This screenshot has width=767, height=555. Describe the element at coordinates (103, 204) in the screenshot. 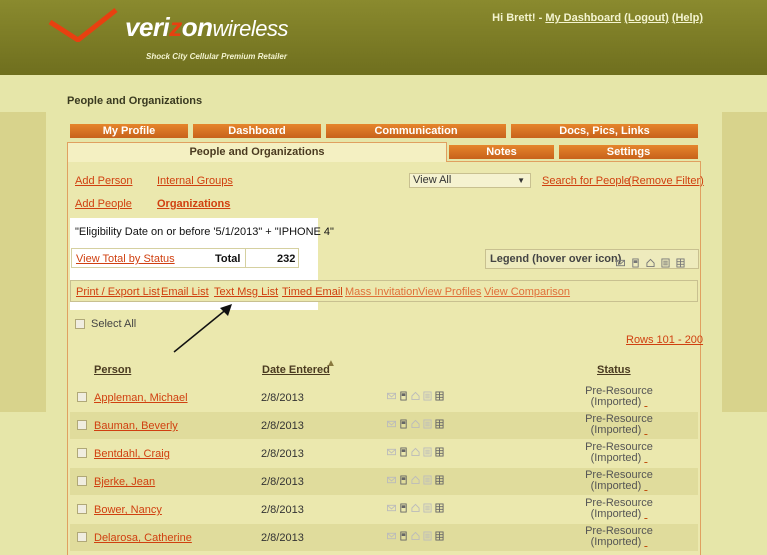

I see `add-people-link: Add People` at that location.